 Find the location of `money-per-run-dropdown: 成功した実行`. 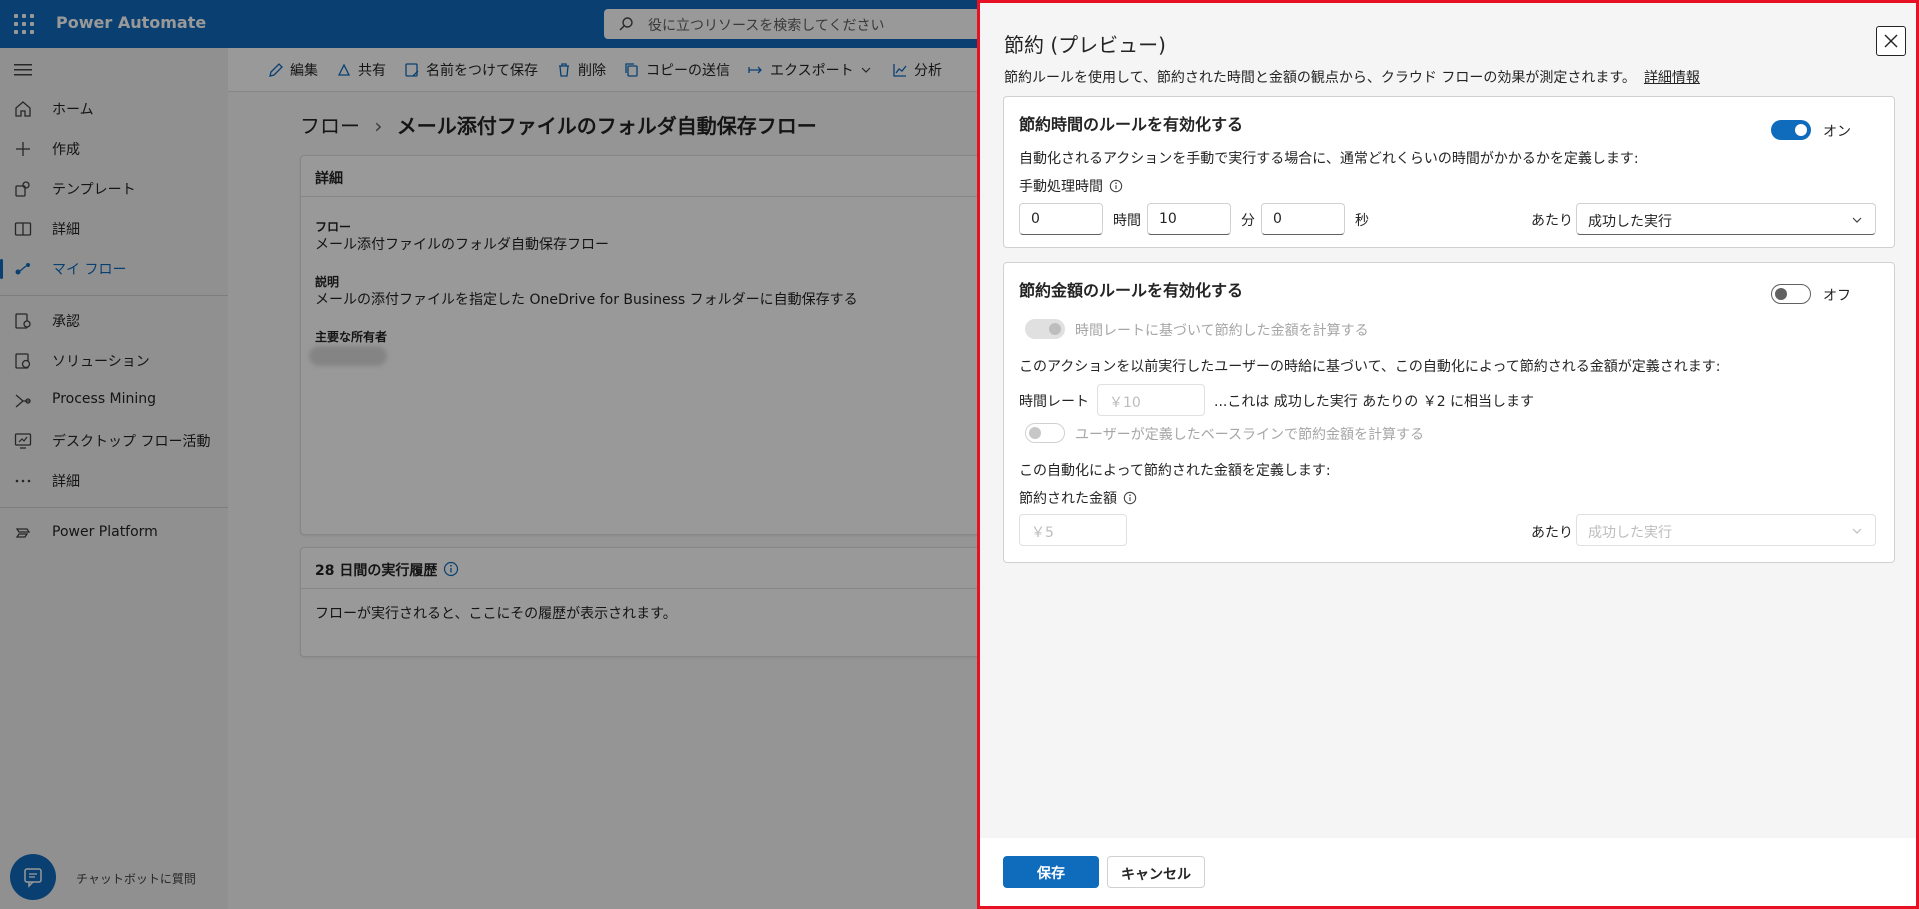

money-per-run-dropdown: 成功した実行 is located at coordinates (1726, 530).